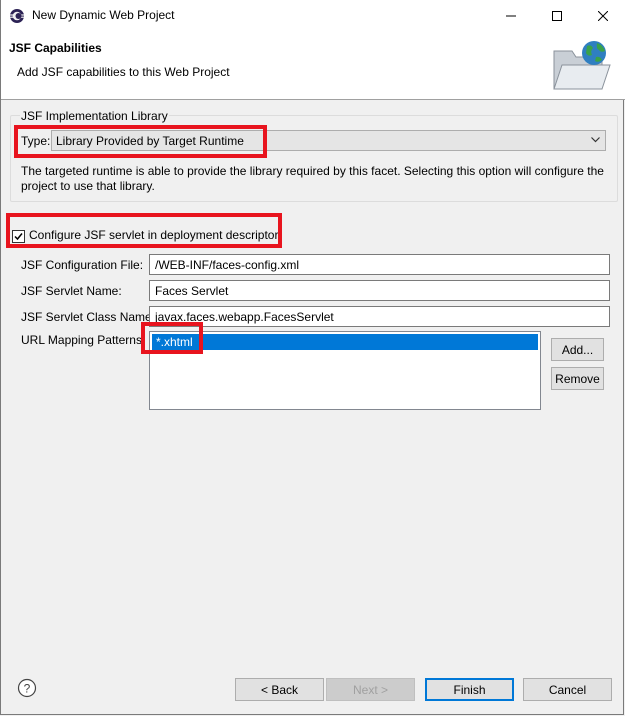 Image resolution: width=625 pixels, height=716 pixels. I want to click on cancel-button: Cancel, so click(567, 689).